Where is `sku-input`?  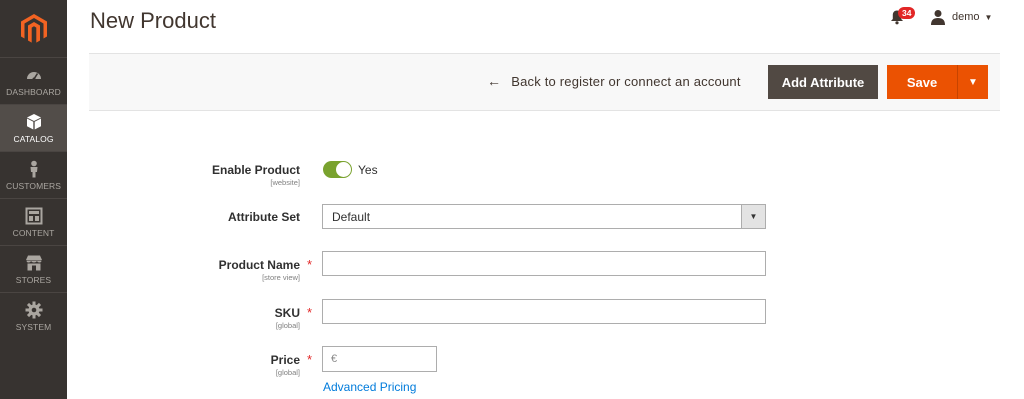
sku-input is located at coordinates (544, 311).